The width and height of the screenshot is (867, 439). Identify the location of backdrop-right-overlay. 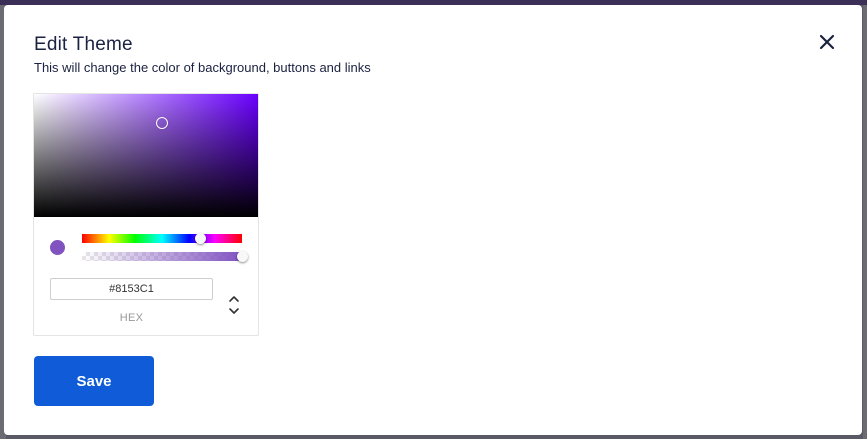
(865, 222).